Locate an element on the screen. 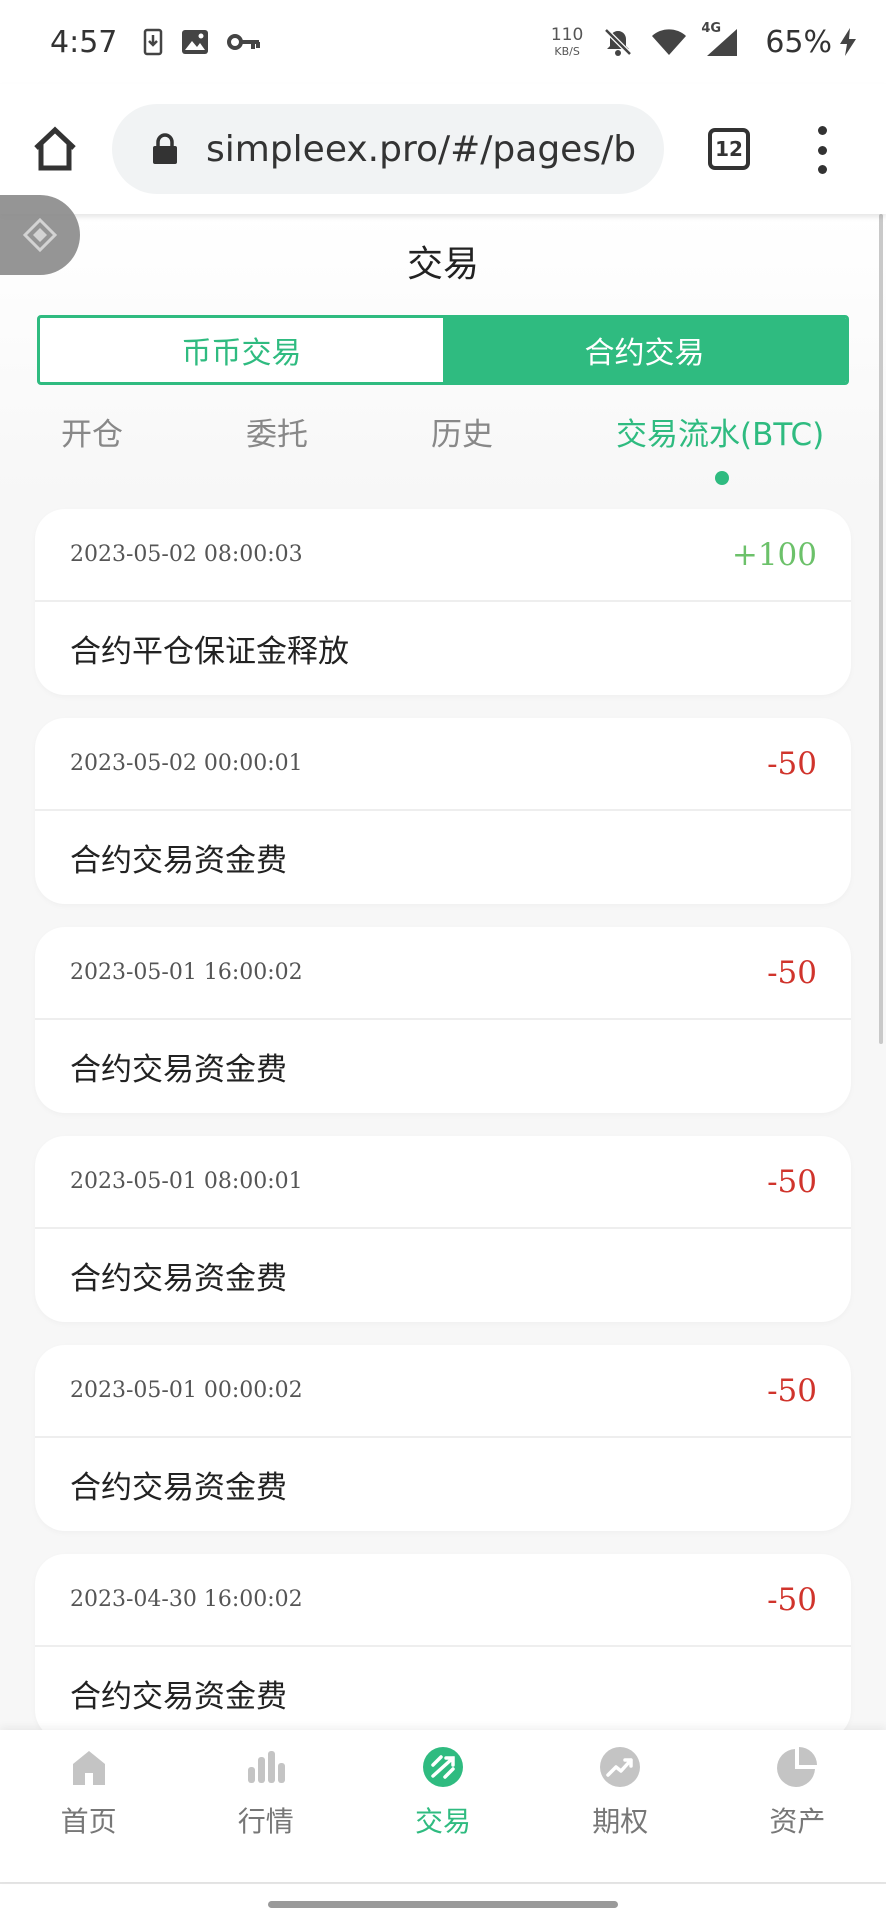 The image size is (886, 1920). tab-open-position: 开仓 is located at coordinates (92, 435).